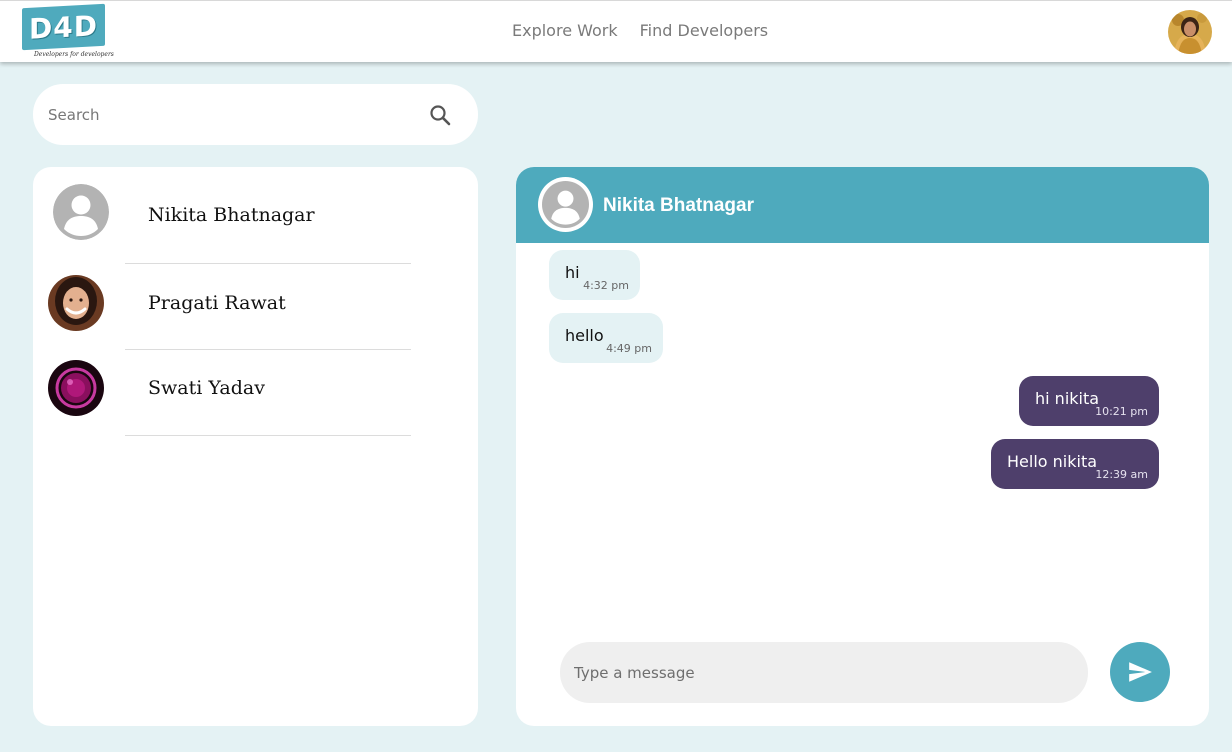 This screenshot has width=1232, height=752. Describe the element at coordinates (231, 215) in the screenshot. I see `contact-name: Nikita Bhatnagar` at that location.